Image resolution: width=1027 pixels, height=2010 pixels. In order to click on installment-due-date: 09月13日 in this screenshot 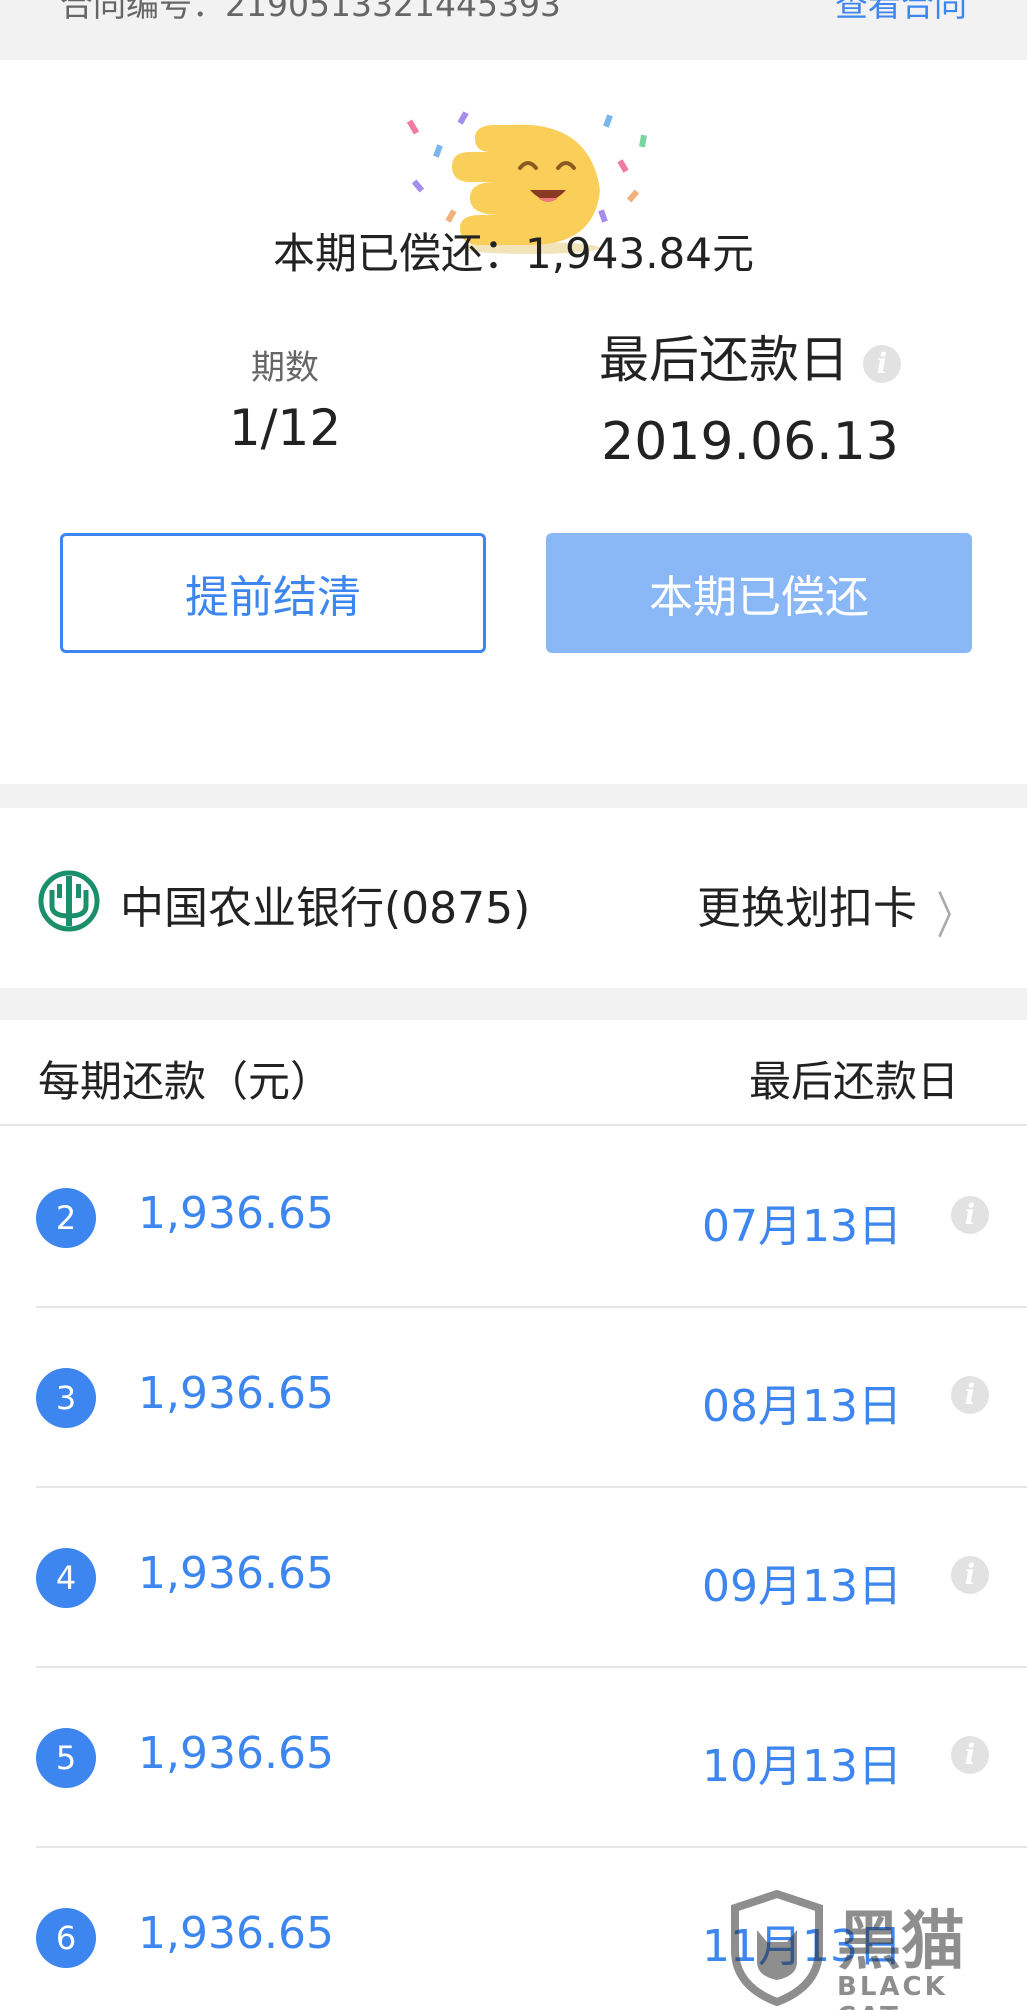, I will do `click(802, 1586)`.